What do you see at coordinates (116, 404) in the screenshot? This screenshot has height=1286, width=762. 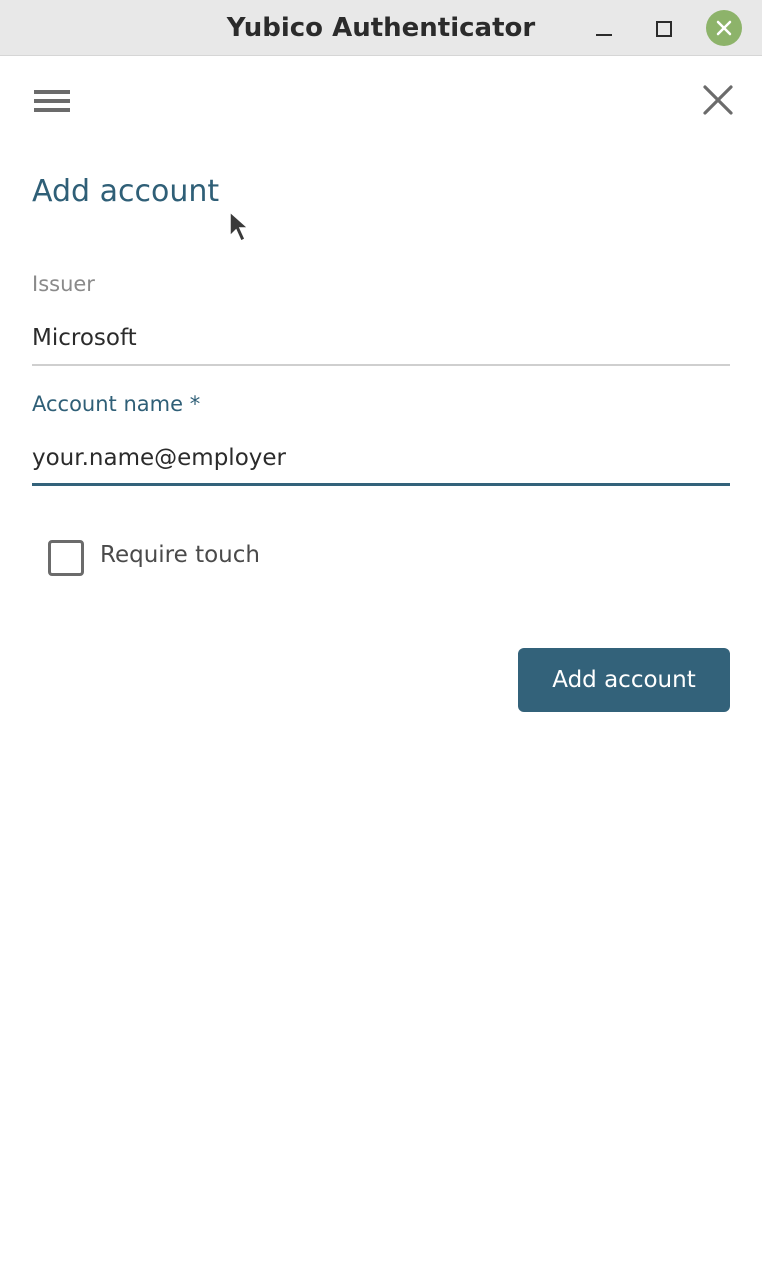 I see `account-name-label: Account name *` at bounding box center [116, 404].